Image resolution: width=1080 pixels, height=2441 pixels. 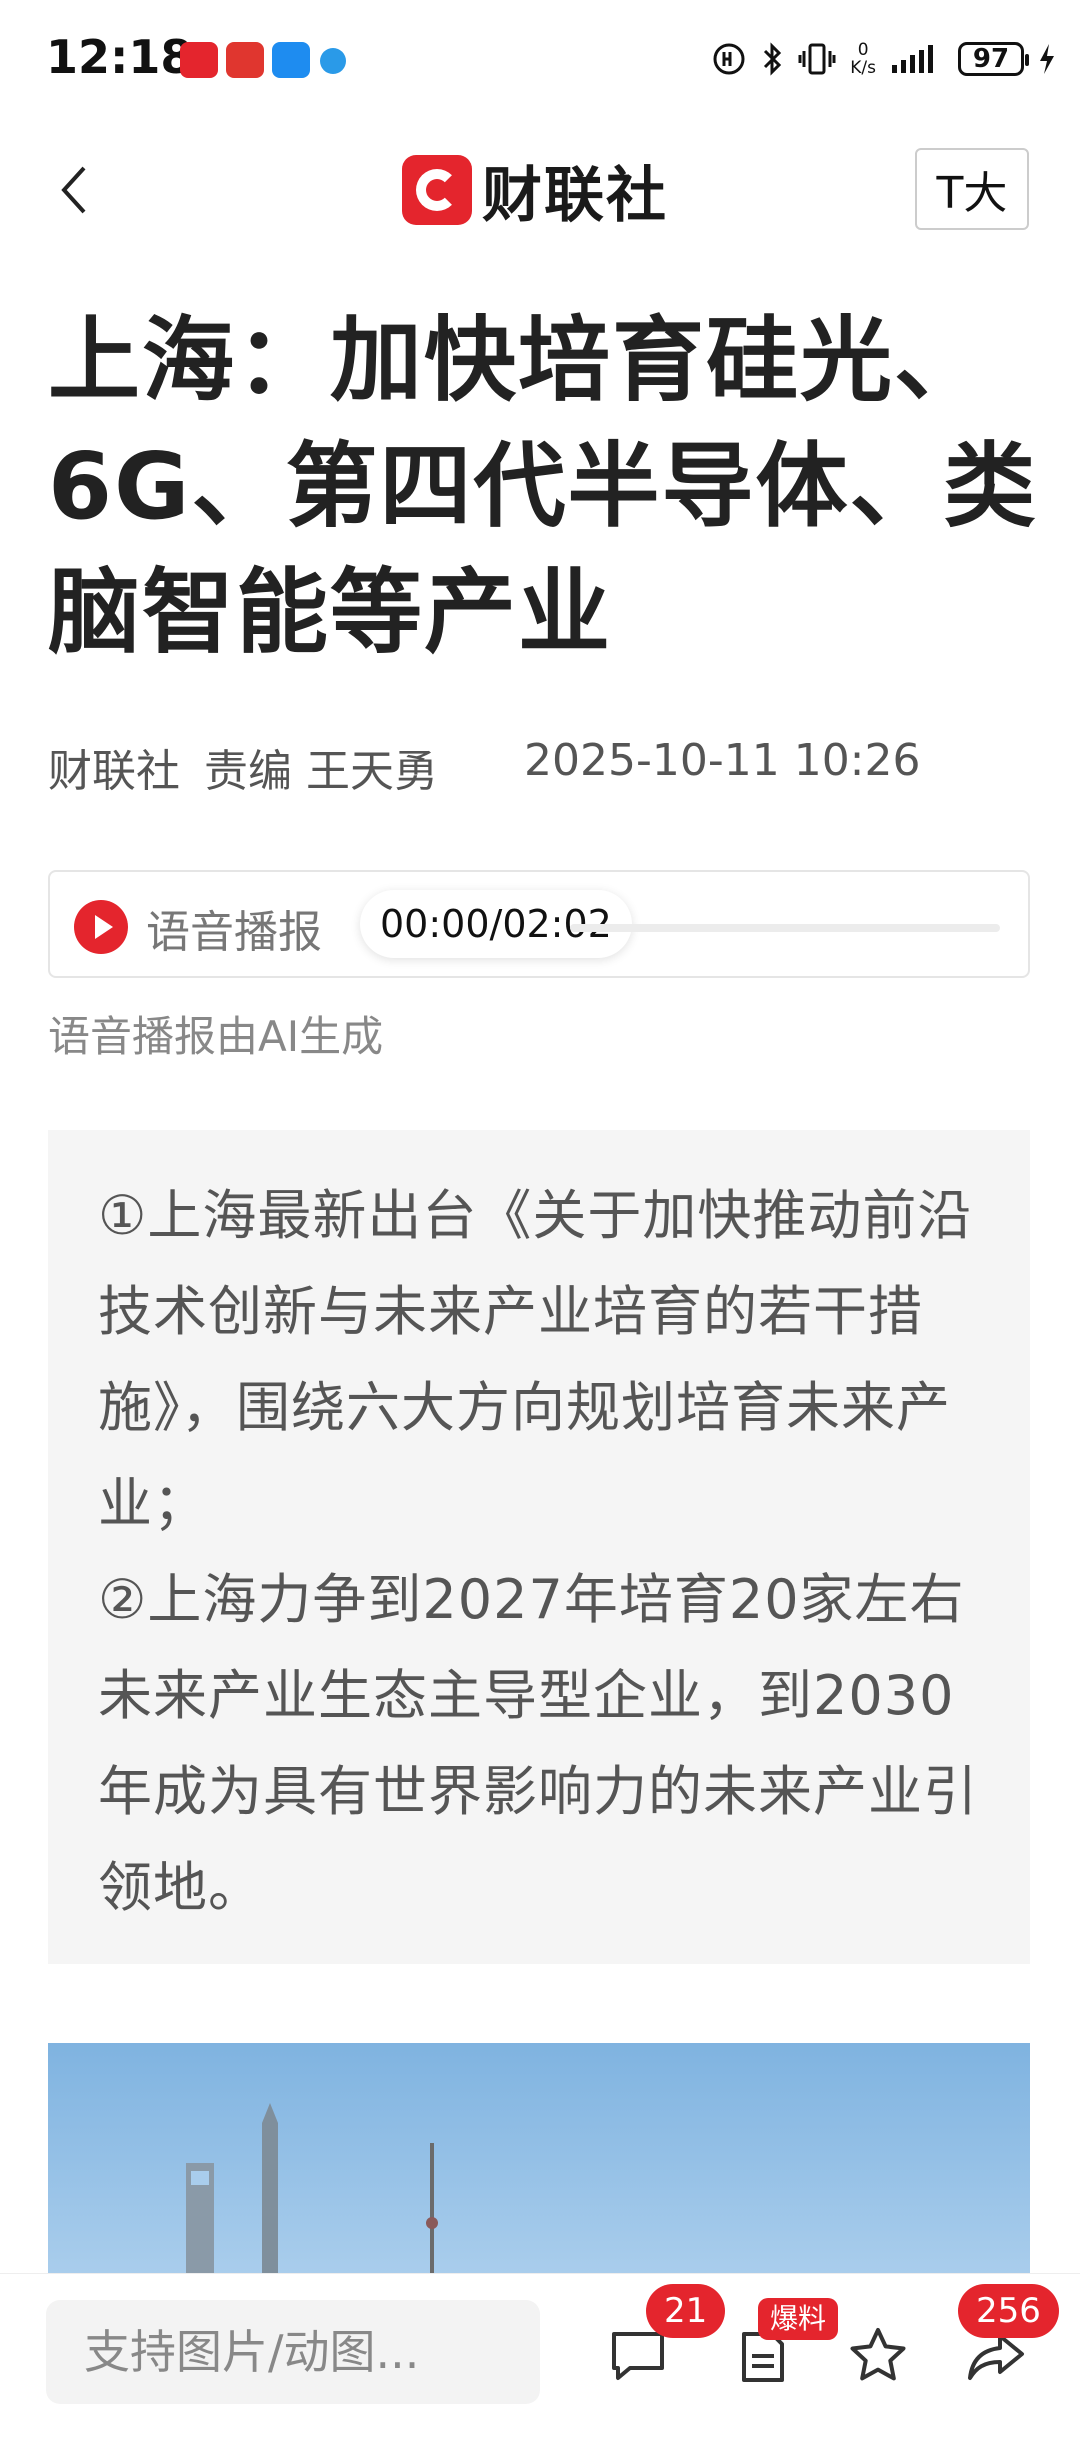 What do you see at coordinates (234, 932) in the screenshot?
I see `audio-label: 语音播报` at bounding box center [234, 932].